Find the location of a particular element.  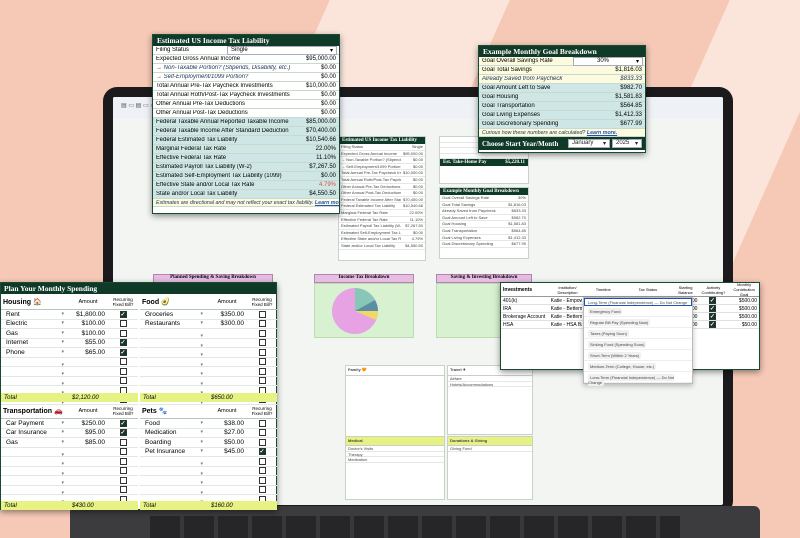

goal-learn-more-link: Learn more. is located at coordinates (602, 133).